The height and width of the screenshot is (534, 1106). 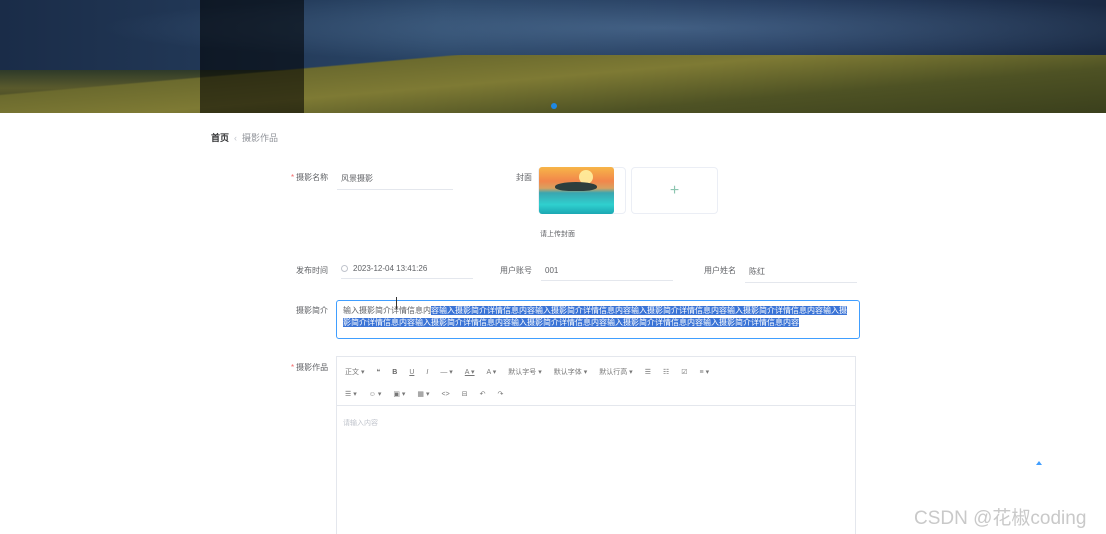 I want to click on italic-button: I, so click(x=427, y=372).